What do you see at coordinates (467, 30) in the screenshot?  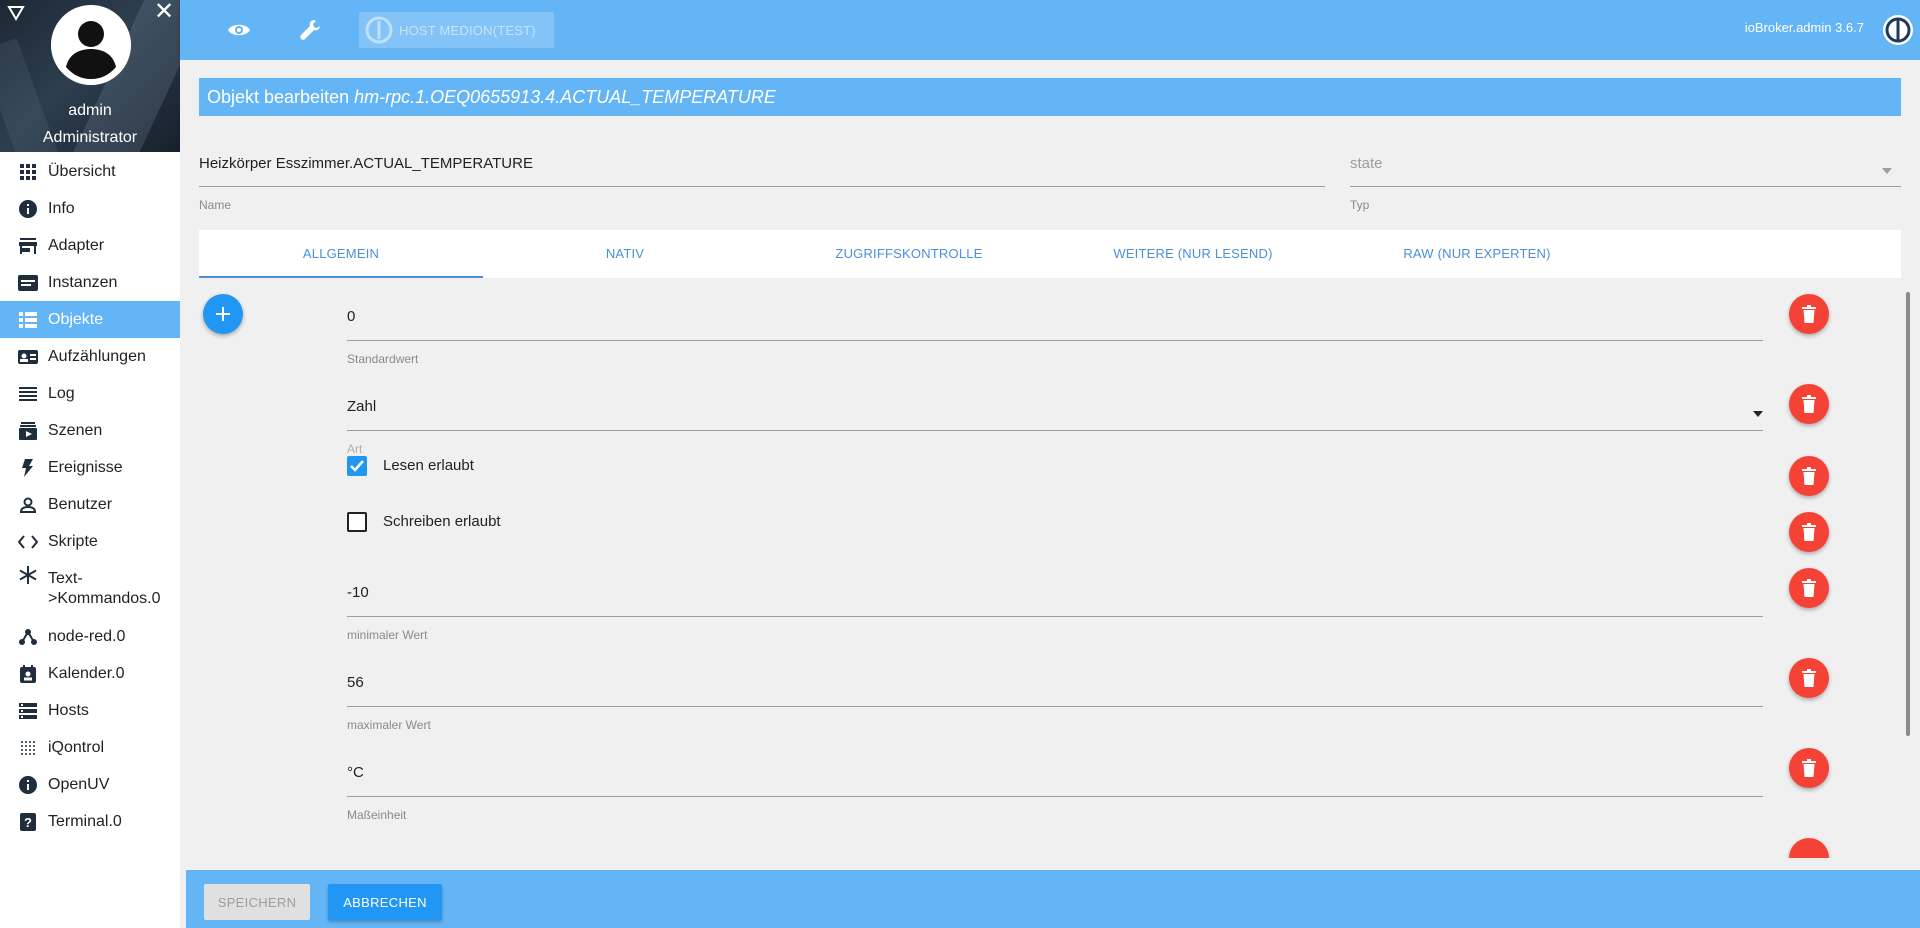 I see `host-label: HOST MEDION(TEST)` at bounding box center [467, 30].